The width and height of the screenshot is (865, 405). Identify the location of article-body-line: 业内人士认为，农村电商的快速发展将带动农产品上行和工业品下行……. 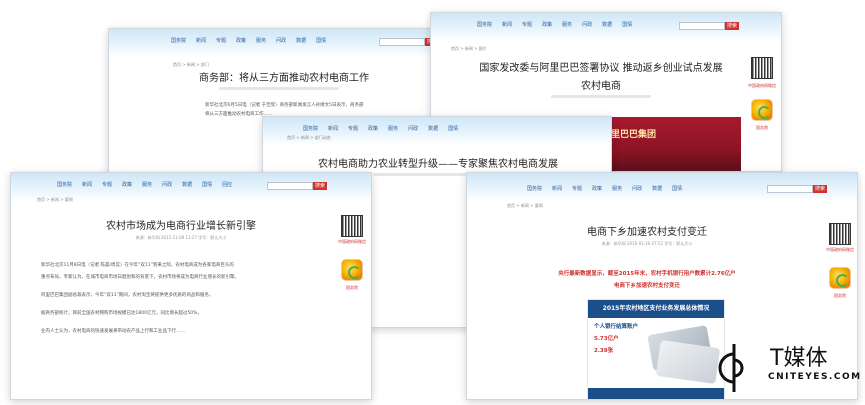
(113, 331).